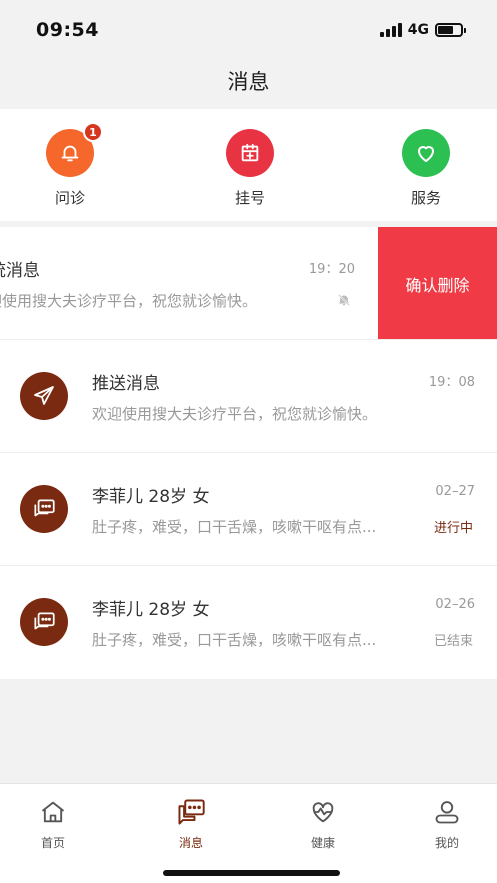 The height and width of the screenshot is (883, 497). I want to click on unread-badge: 1, so click(93, 132).